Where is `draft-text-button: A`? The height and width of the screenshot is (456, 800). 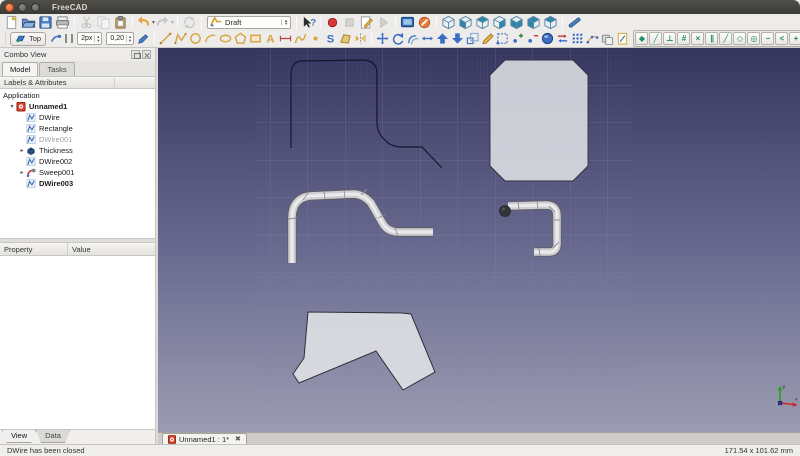
draft-text-button: A is located at coordinates (270, 38).